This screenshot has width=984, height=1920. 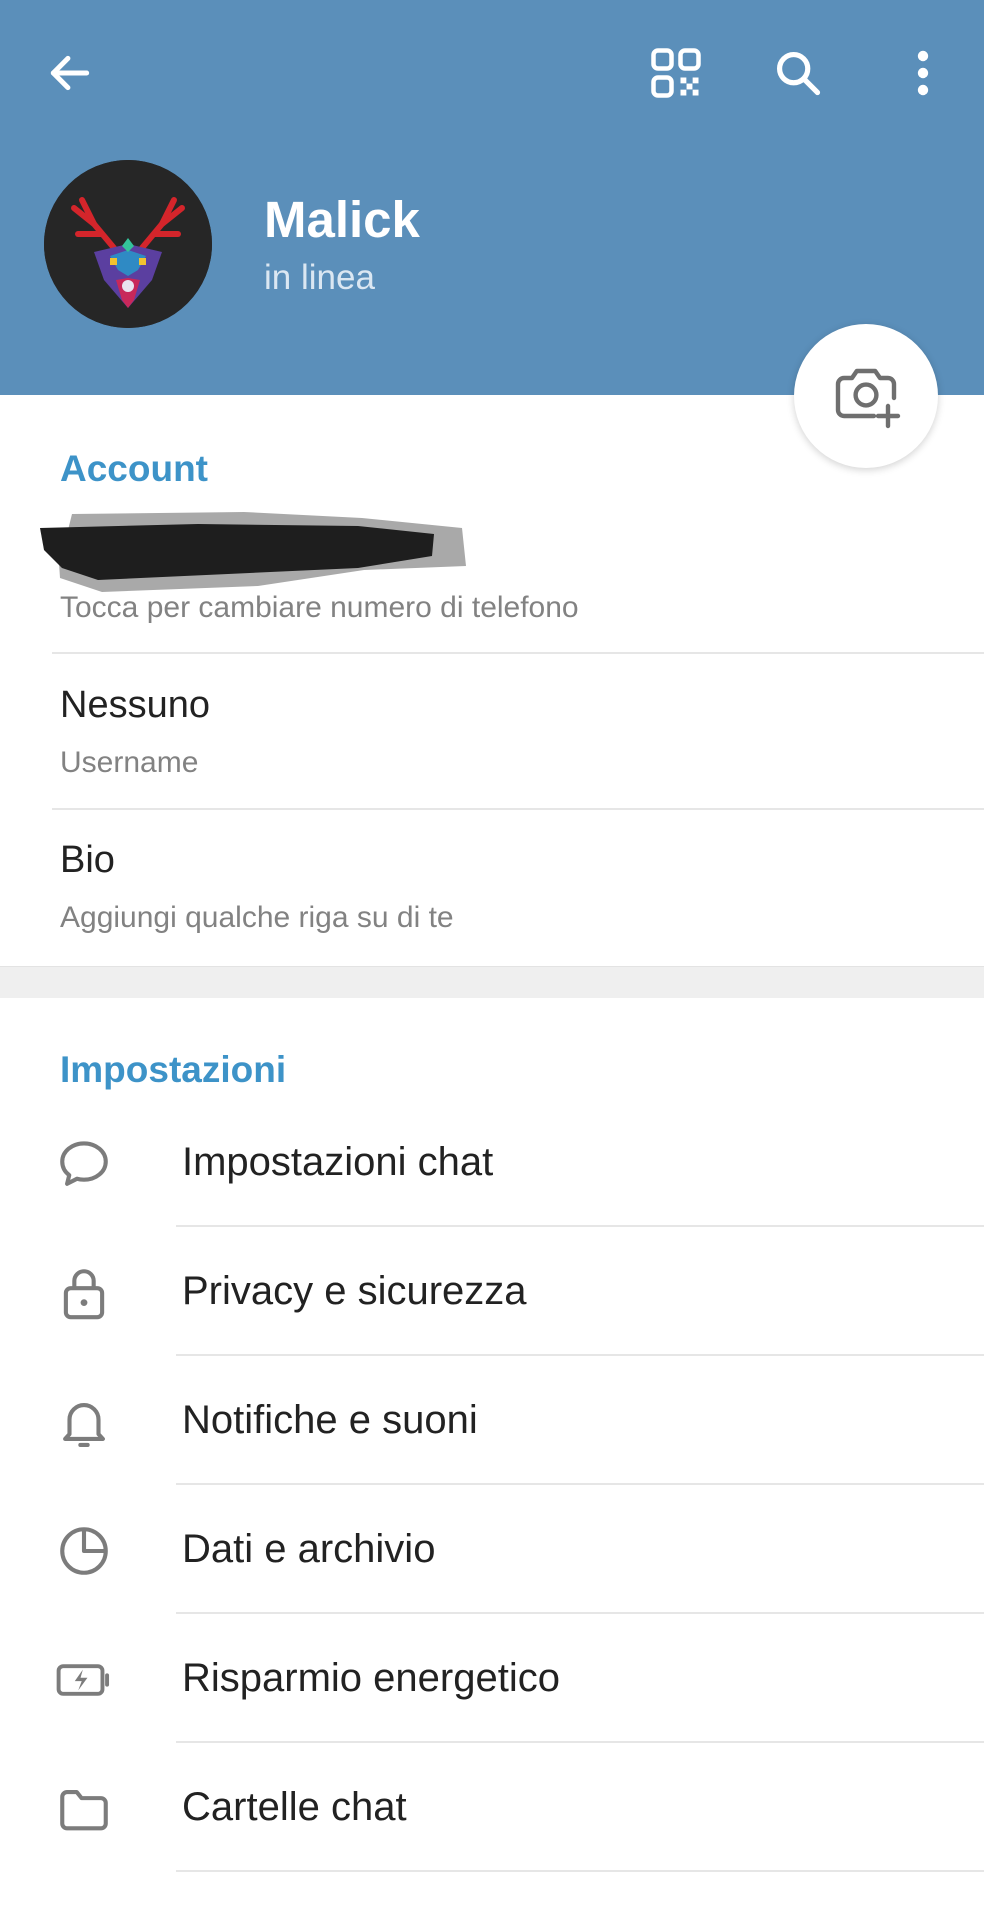 What do you see at coordinates (354, 1291) in the screenshot?
I see `settings-item-label: Privacy e sicurezza` at bounding box center [354, 1291].